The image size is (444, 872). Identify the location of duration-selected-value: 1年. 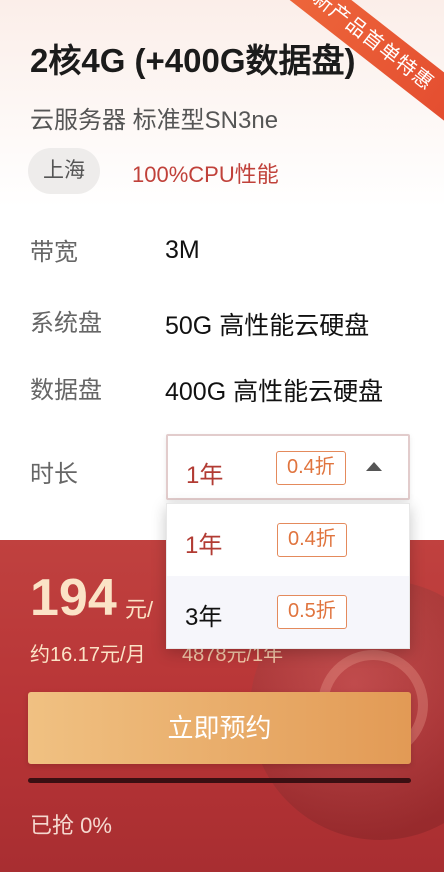
(205, 475).